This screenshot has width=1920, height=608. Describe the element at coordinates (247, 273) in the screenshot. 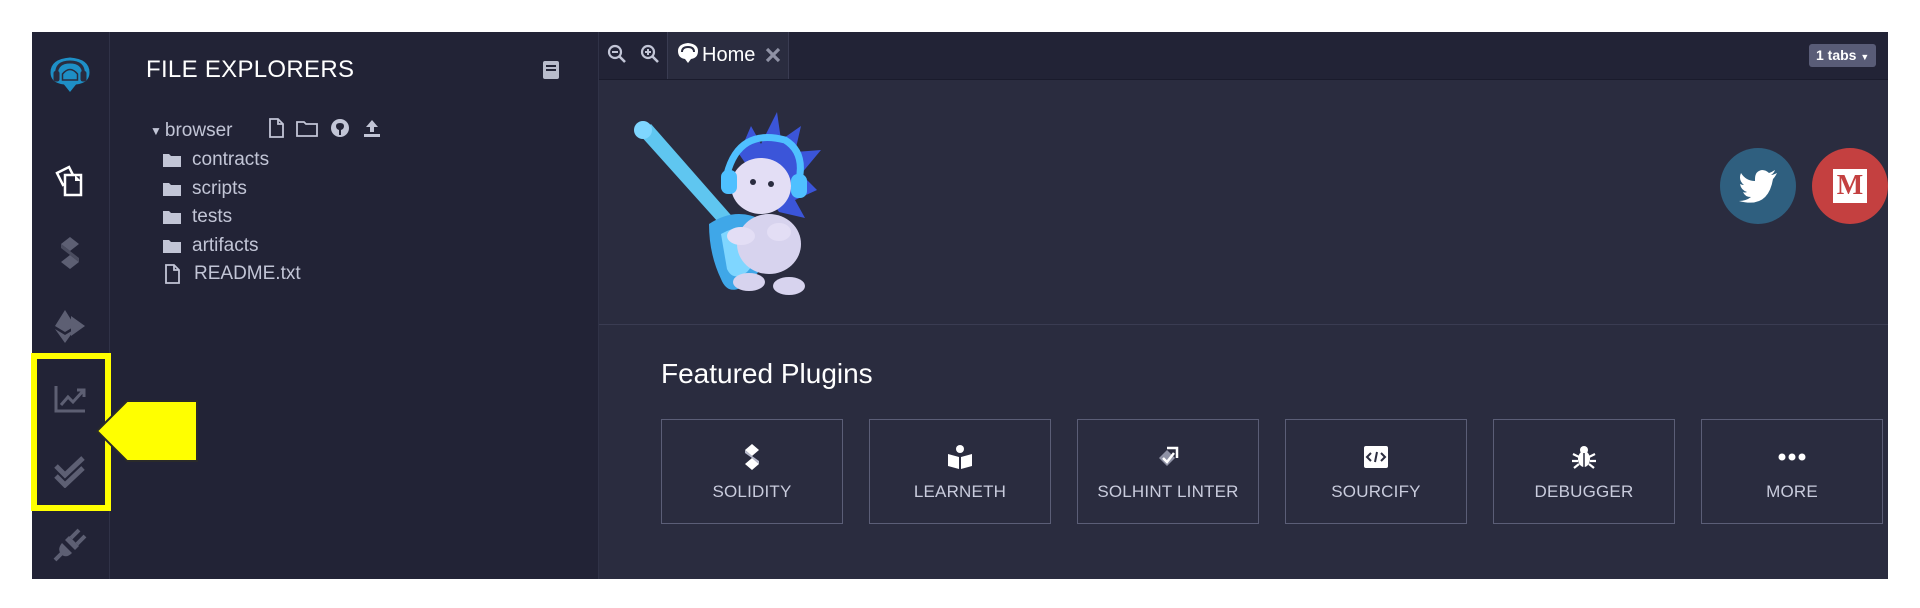

I see `tree-item-label: README.txt` at that location.